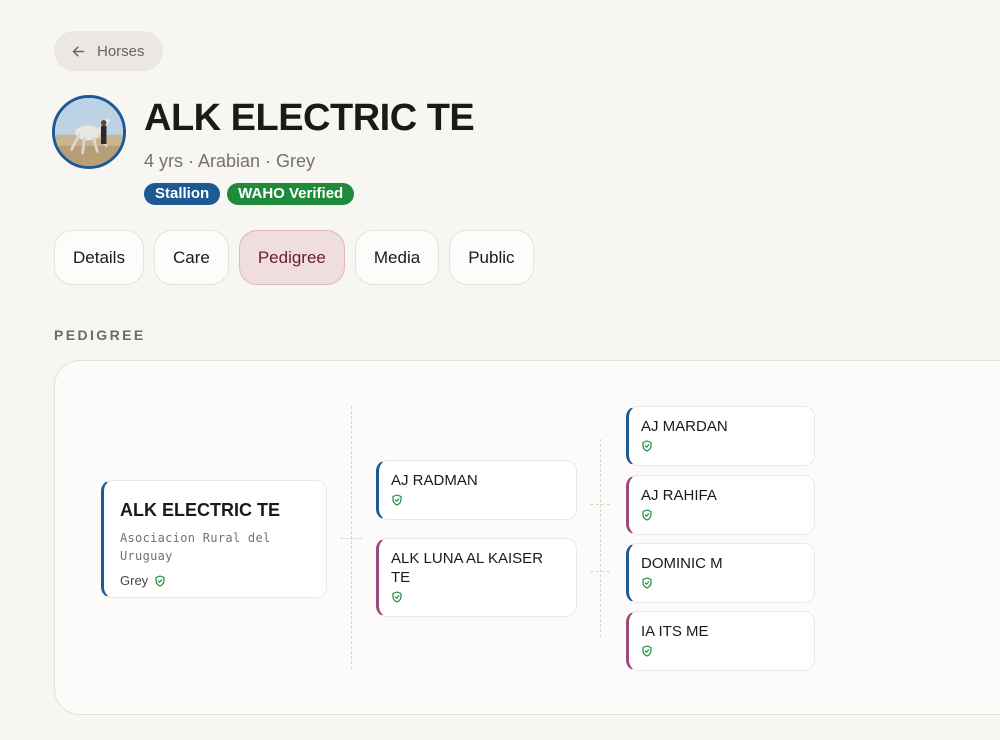 This screenshot has height=740, width=1000. I want to click on sire-name: AJ RADMAN, so click(434, 480).